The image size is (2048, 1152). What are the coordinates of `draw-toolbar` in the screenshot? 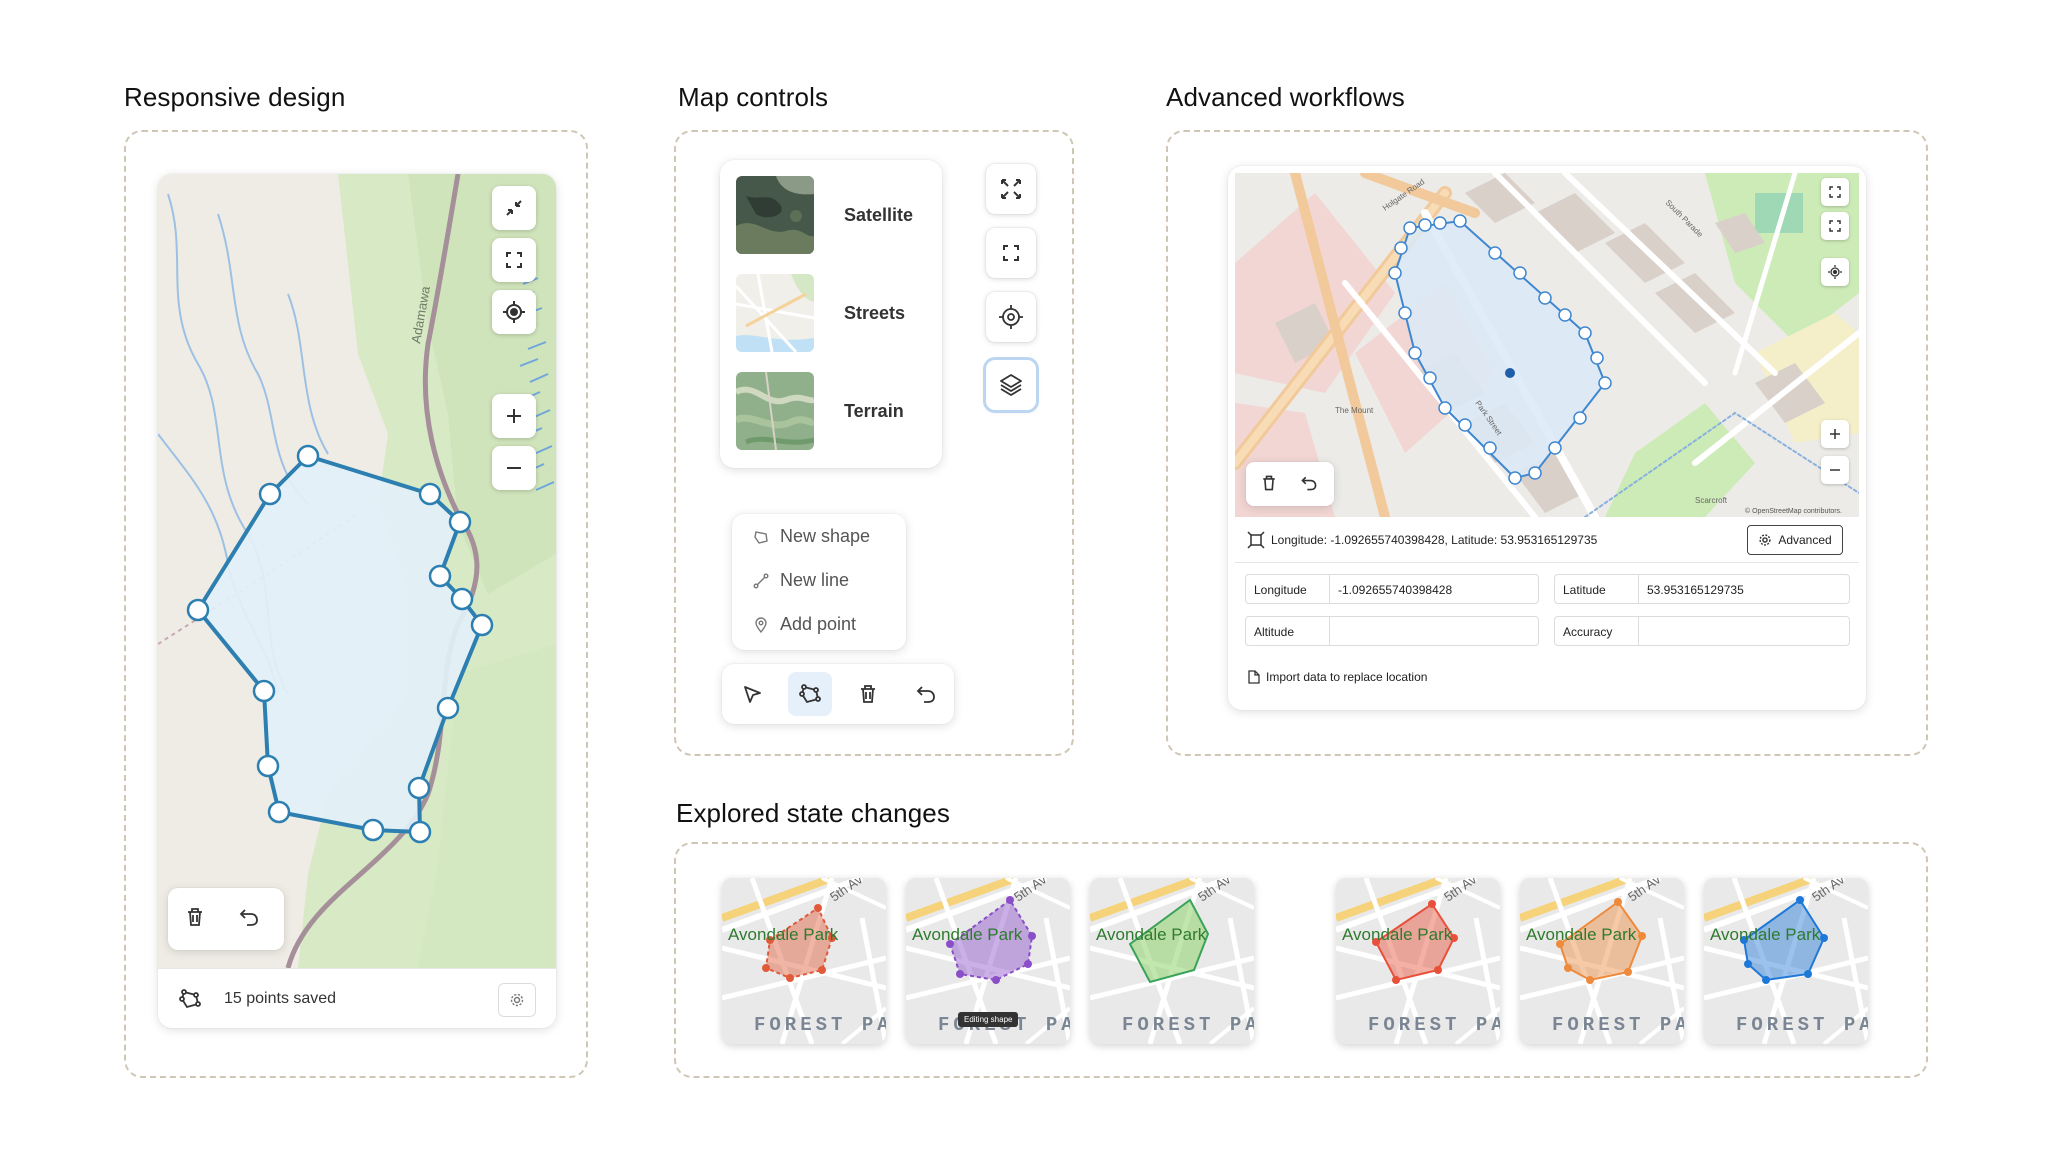 It's located at (838, 694).